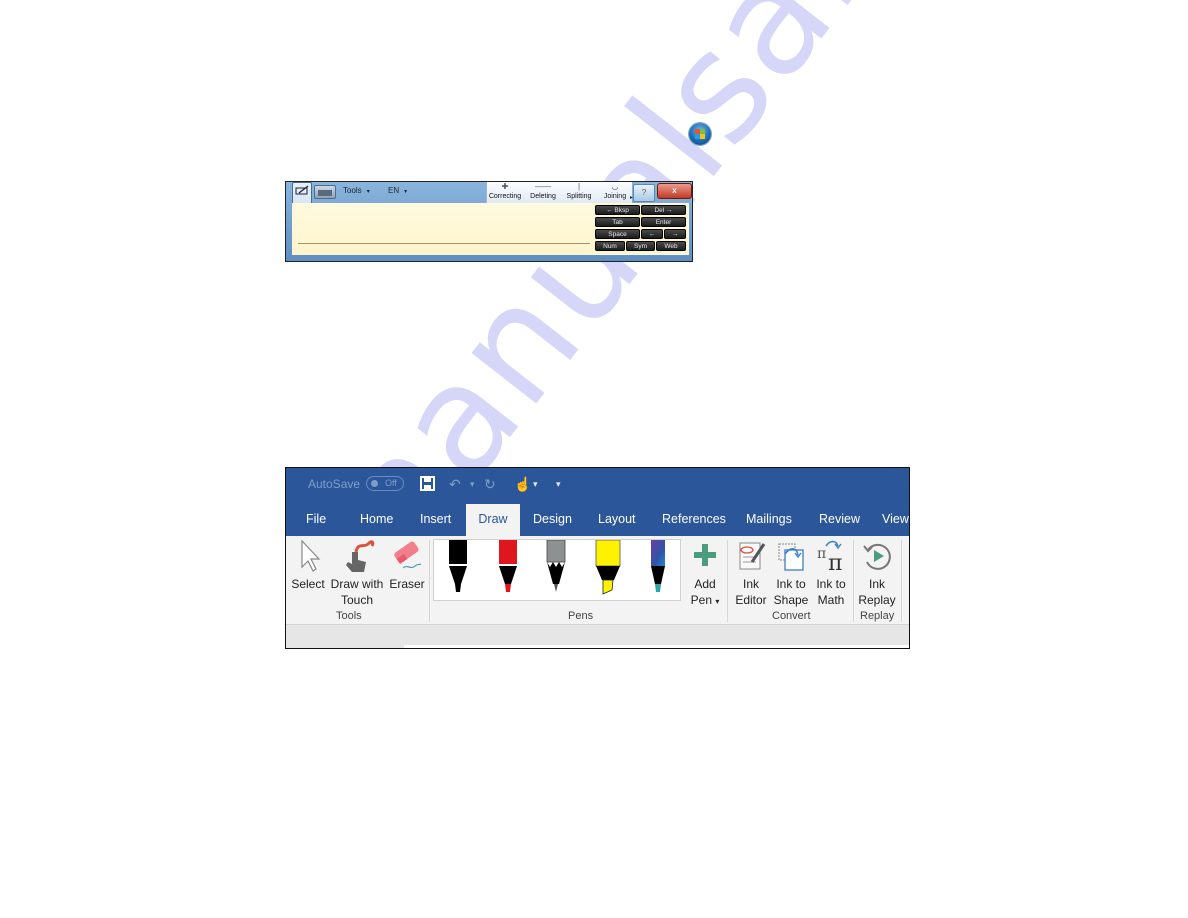 This screenshot has height=918, width=1188. What do you see at coordinates (610, 246) in the screenshot?
I see `num-key: Num` at bounding box center [610, 246].